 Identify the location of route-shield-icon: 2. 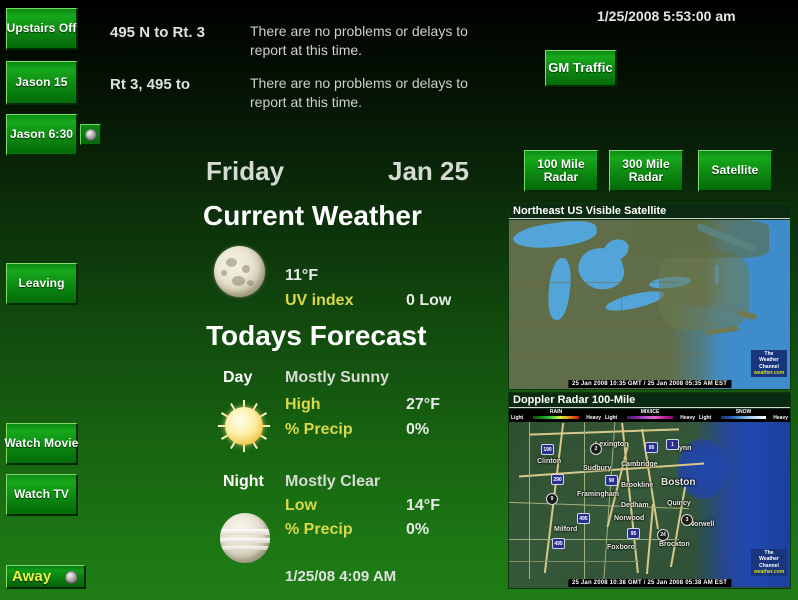
(596, 449).